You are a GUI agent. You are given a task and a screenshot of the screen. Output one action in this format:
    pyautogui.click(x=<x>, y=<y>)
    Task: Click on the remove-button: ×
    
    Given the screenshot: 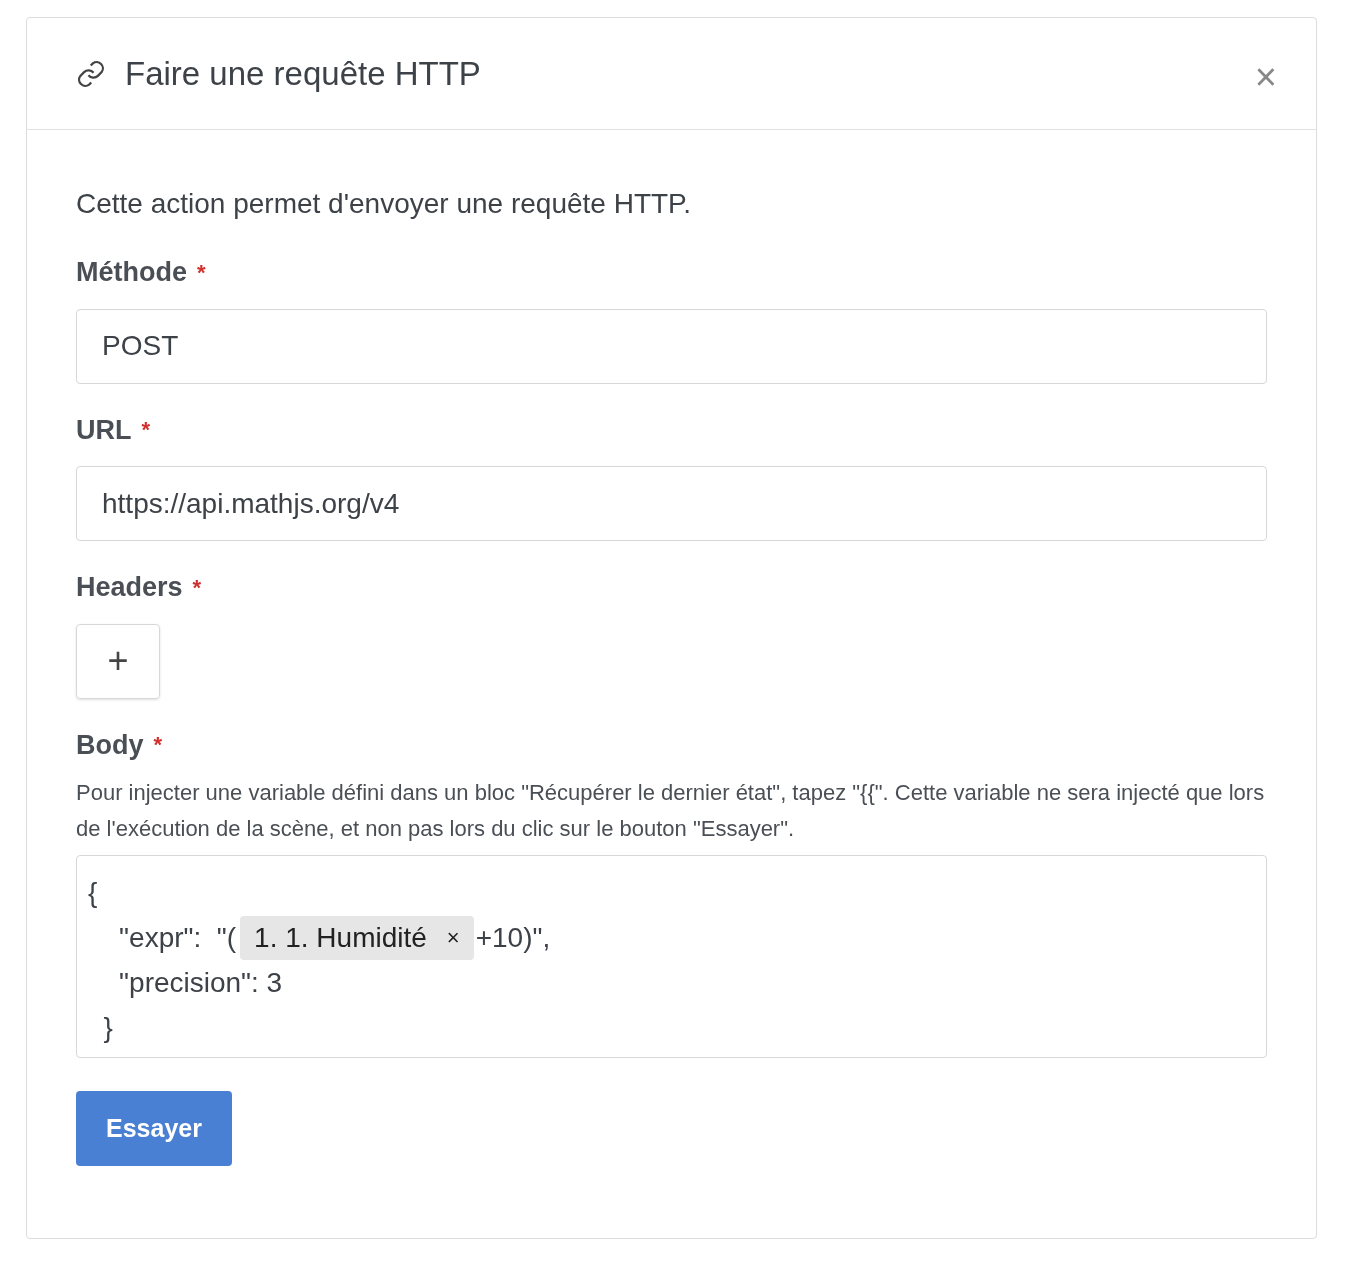 What is the action you would take?
    pyautogui.click(x=453, y=937)
    